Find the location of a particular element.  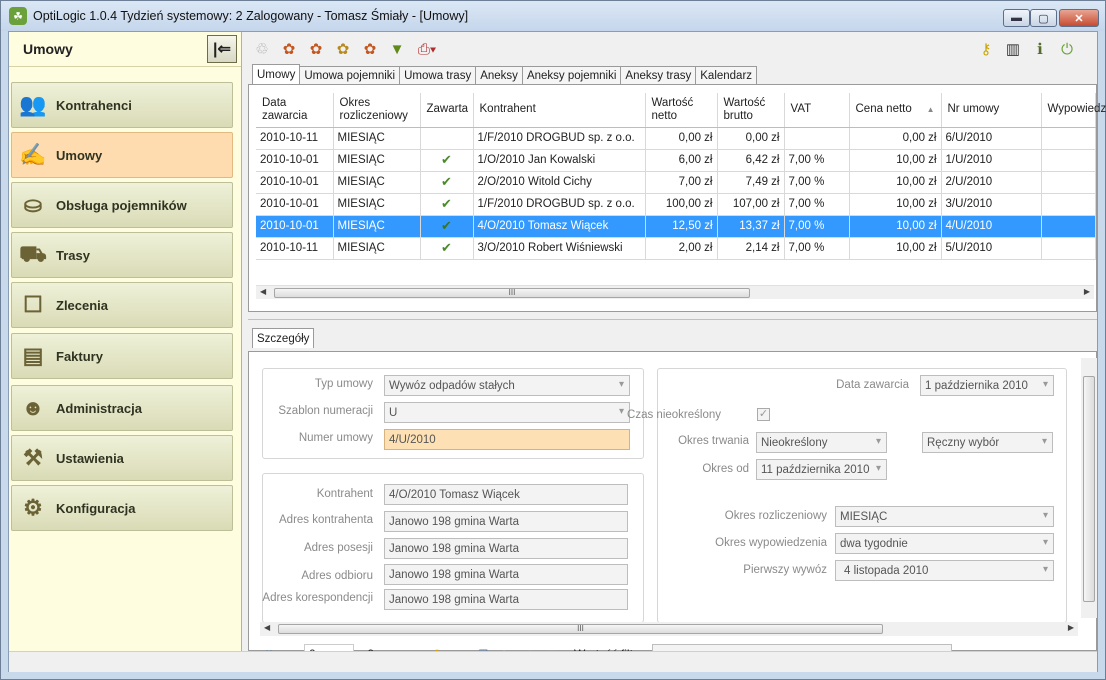

collapse-pane-button: |⇐ is located at coordinates (222, 49).